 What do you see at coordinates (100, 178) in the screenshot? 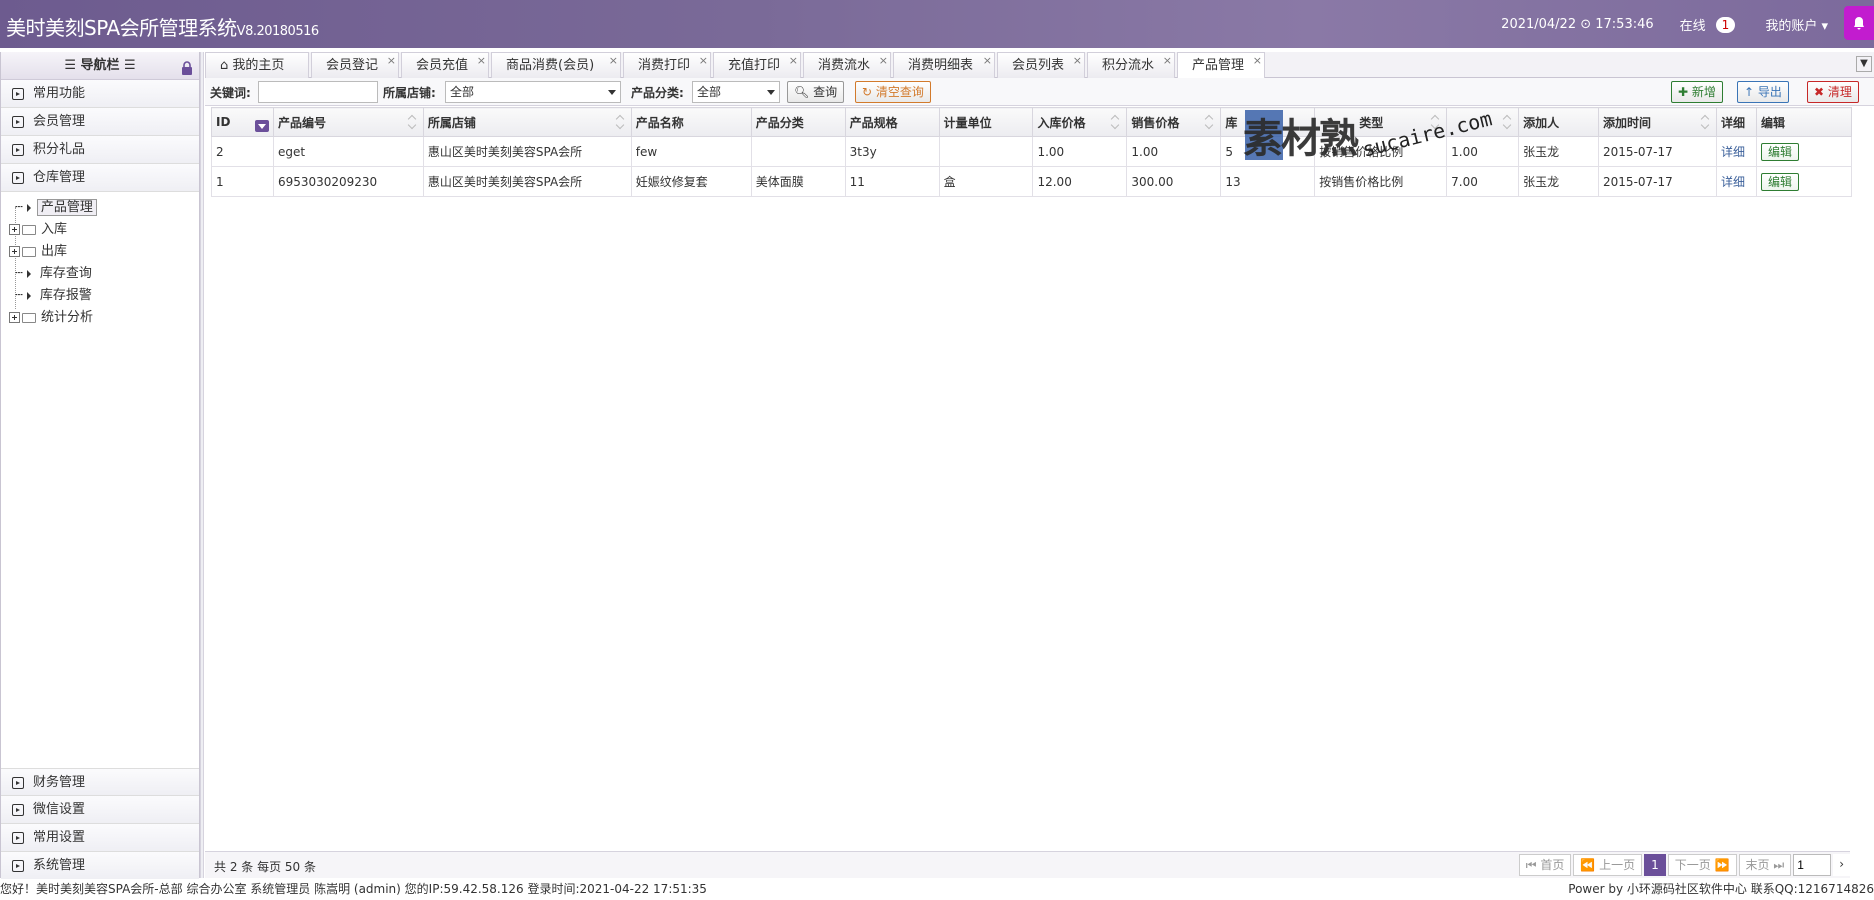
I see `sidebar-group-warehouse: 仓库管理` at bounding box center [100, 178].